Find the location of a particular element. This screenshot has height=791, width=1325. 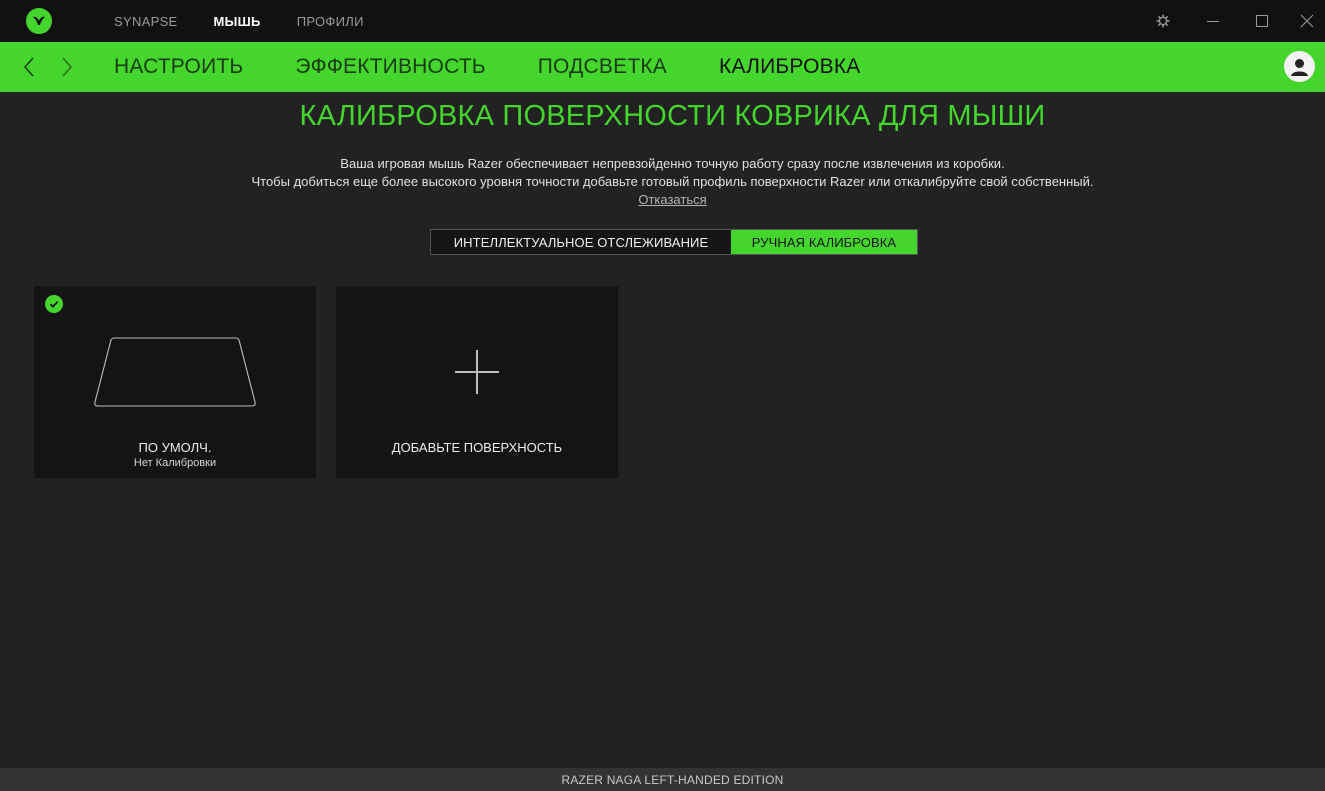

add-surface-card: ДОБАВЬТЕ ПОВЕРХНОСТЬ is located at coordinates (477, 382).